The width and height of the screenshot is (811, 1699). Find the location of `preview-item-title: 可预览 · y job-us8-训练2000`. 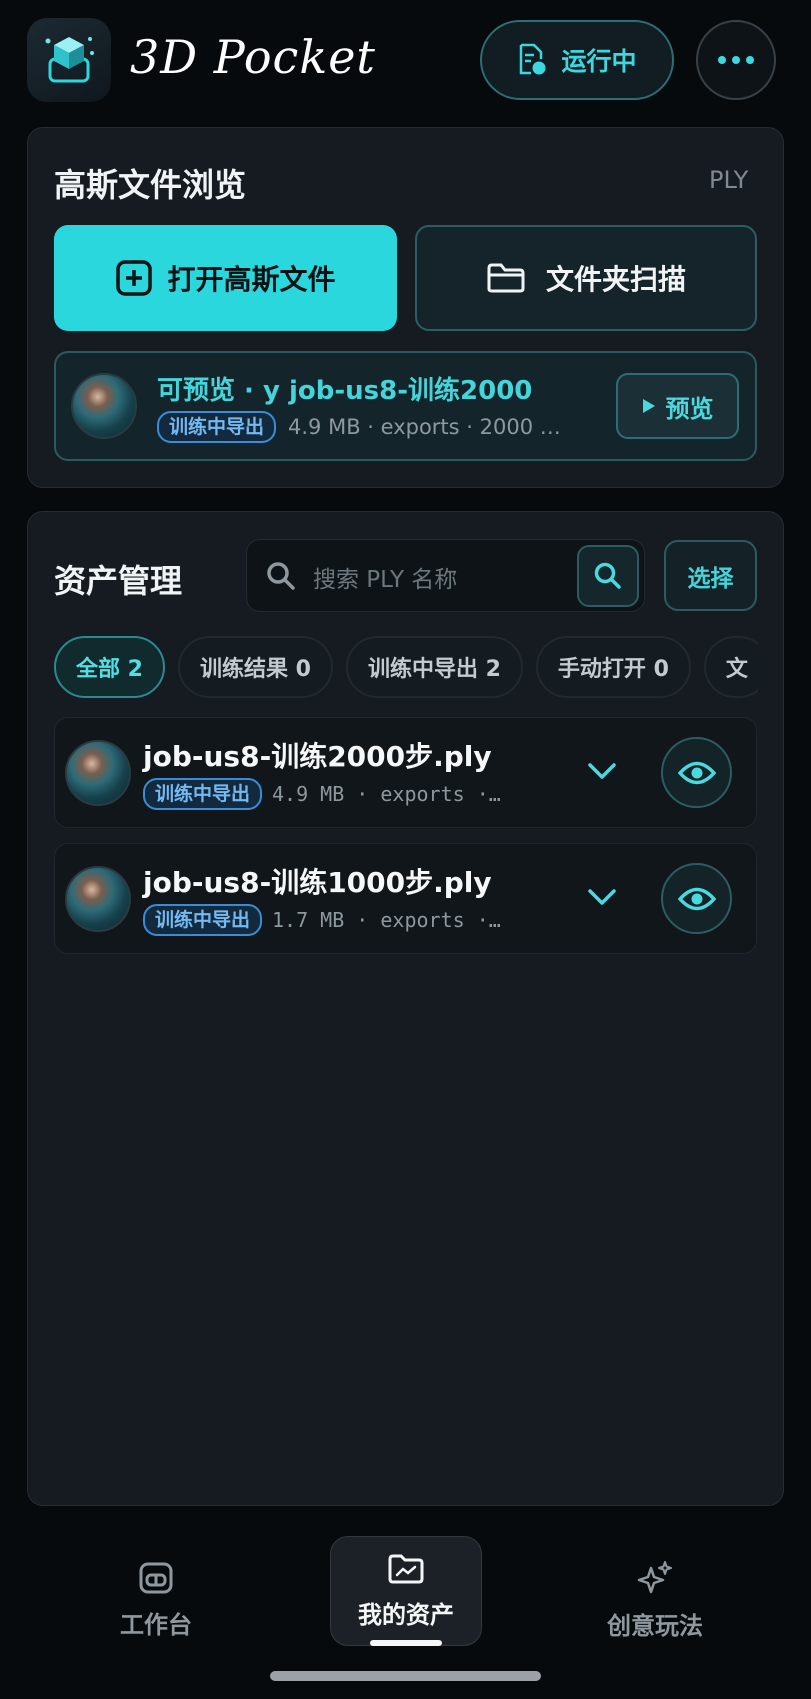

preview-item-title: 可预览 · y job-us8-训练2000 is located at coordinates (345, 391).